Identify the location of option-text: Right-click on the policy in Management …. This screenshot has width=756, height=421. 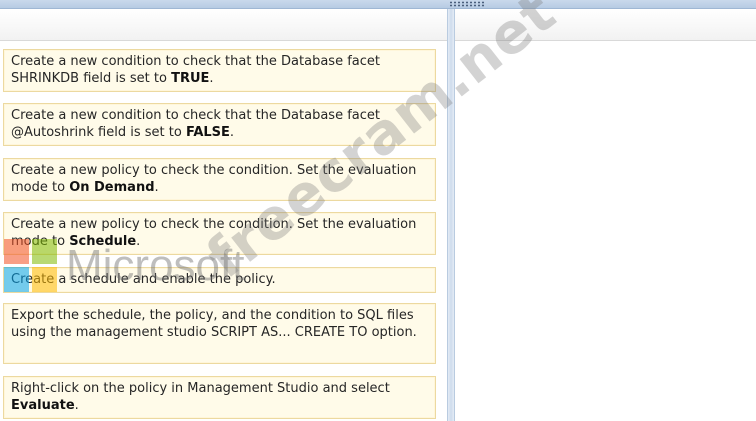
(200, 388).